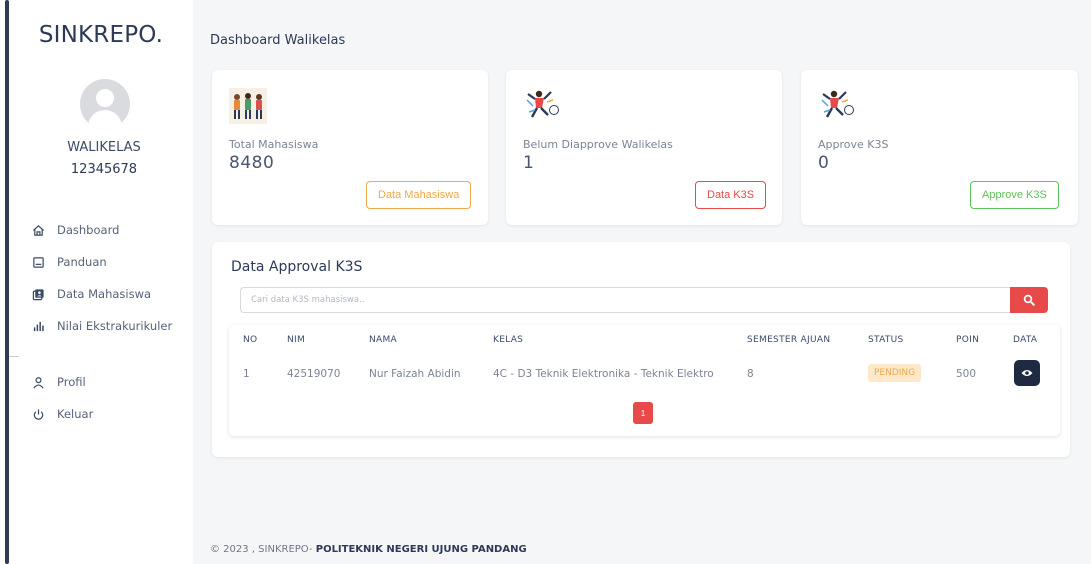 The image size is (1091, 564). I want to click on column-header-nama: NAMA, so click(383, 340).